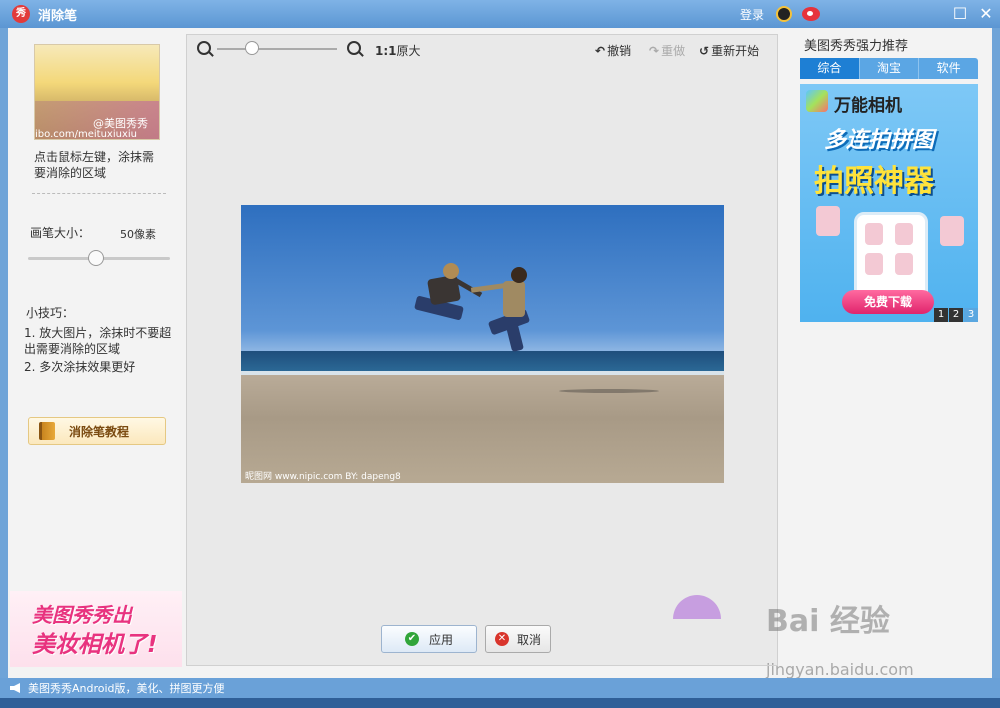  What do you see at coordinates (941, 315) in the screenshot?
I see `ad-page-1: 1` at bounding box center [941, 315].